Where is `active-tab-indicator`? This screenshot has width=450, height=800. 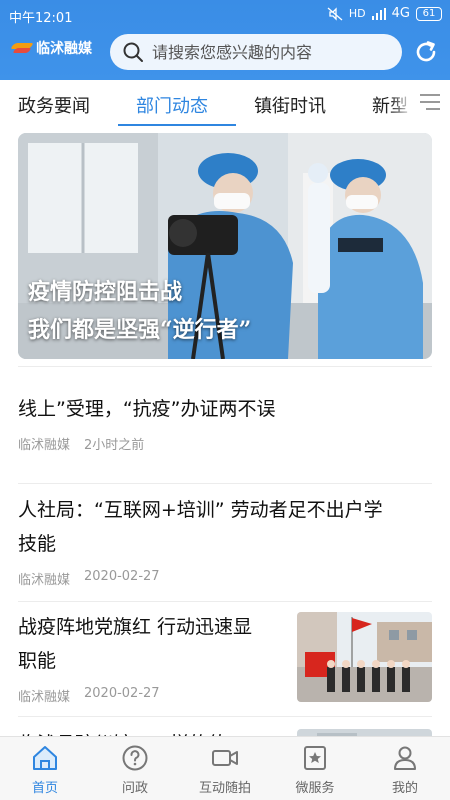 active-tab-indicator is located at coordinates (177, 125).